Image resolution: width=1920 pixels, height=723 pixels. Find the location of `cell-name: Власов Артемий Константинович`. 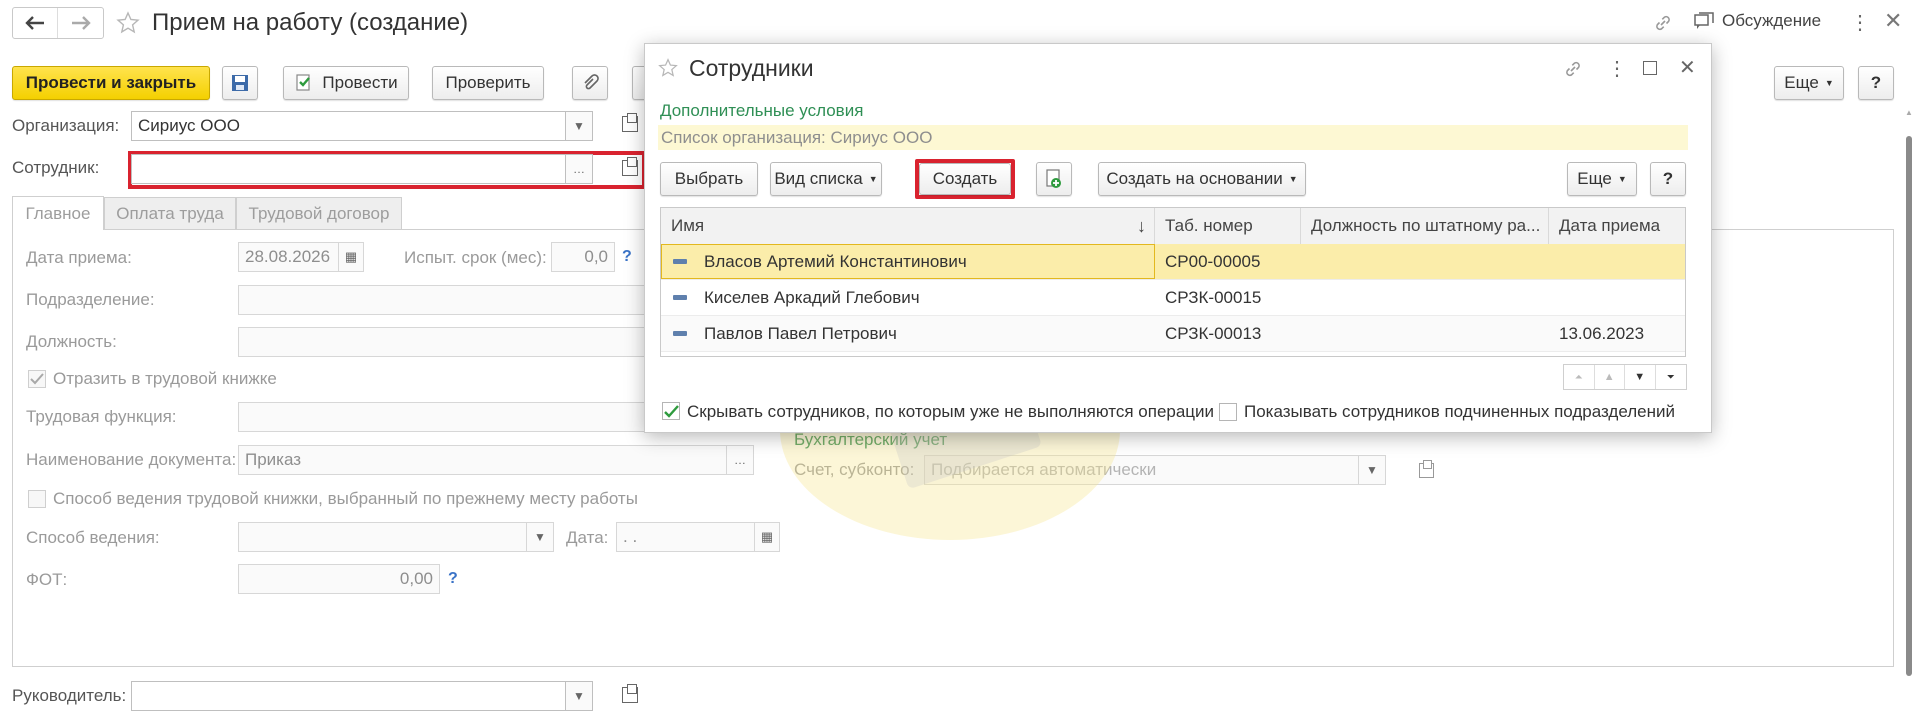

cell-name: Власов Артемий Константинович is located at coordinates (835, 261).